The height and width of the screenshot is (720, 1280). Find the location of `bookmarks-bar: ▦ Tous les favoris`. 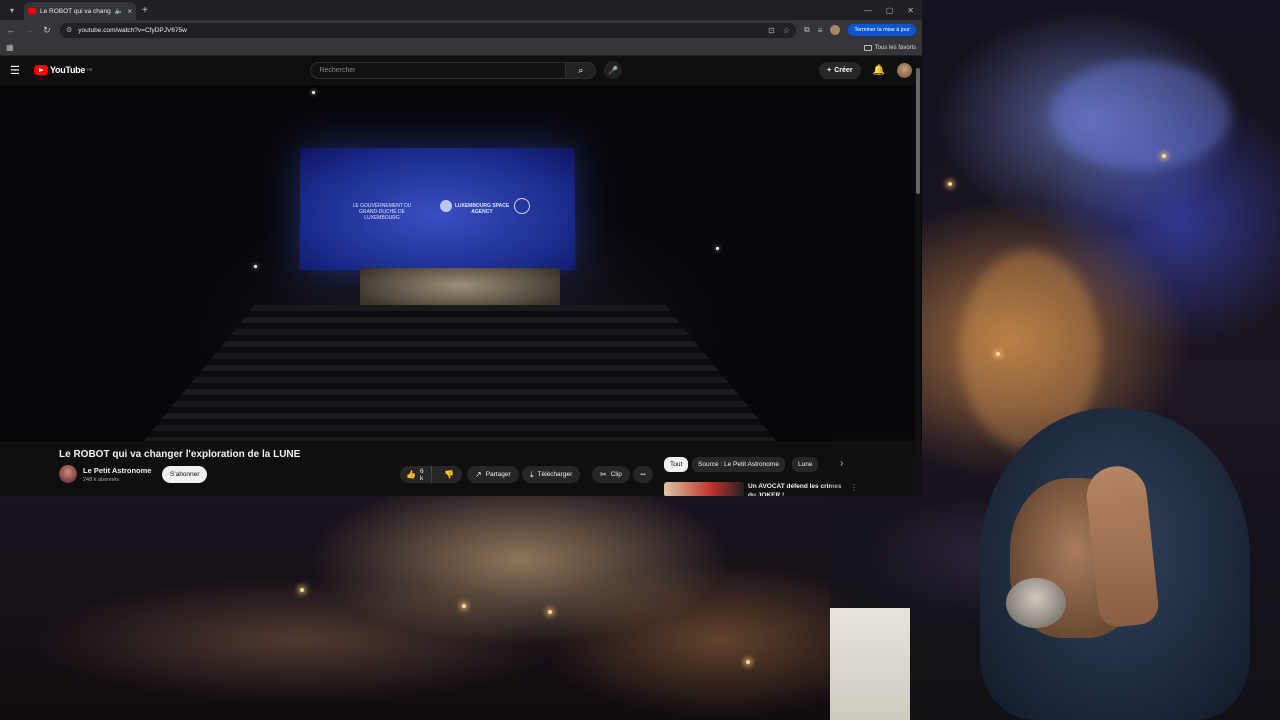

bookmarks-bar: ▦ Tous les favoris is located at coordinates (461, 48).